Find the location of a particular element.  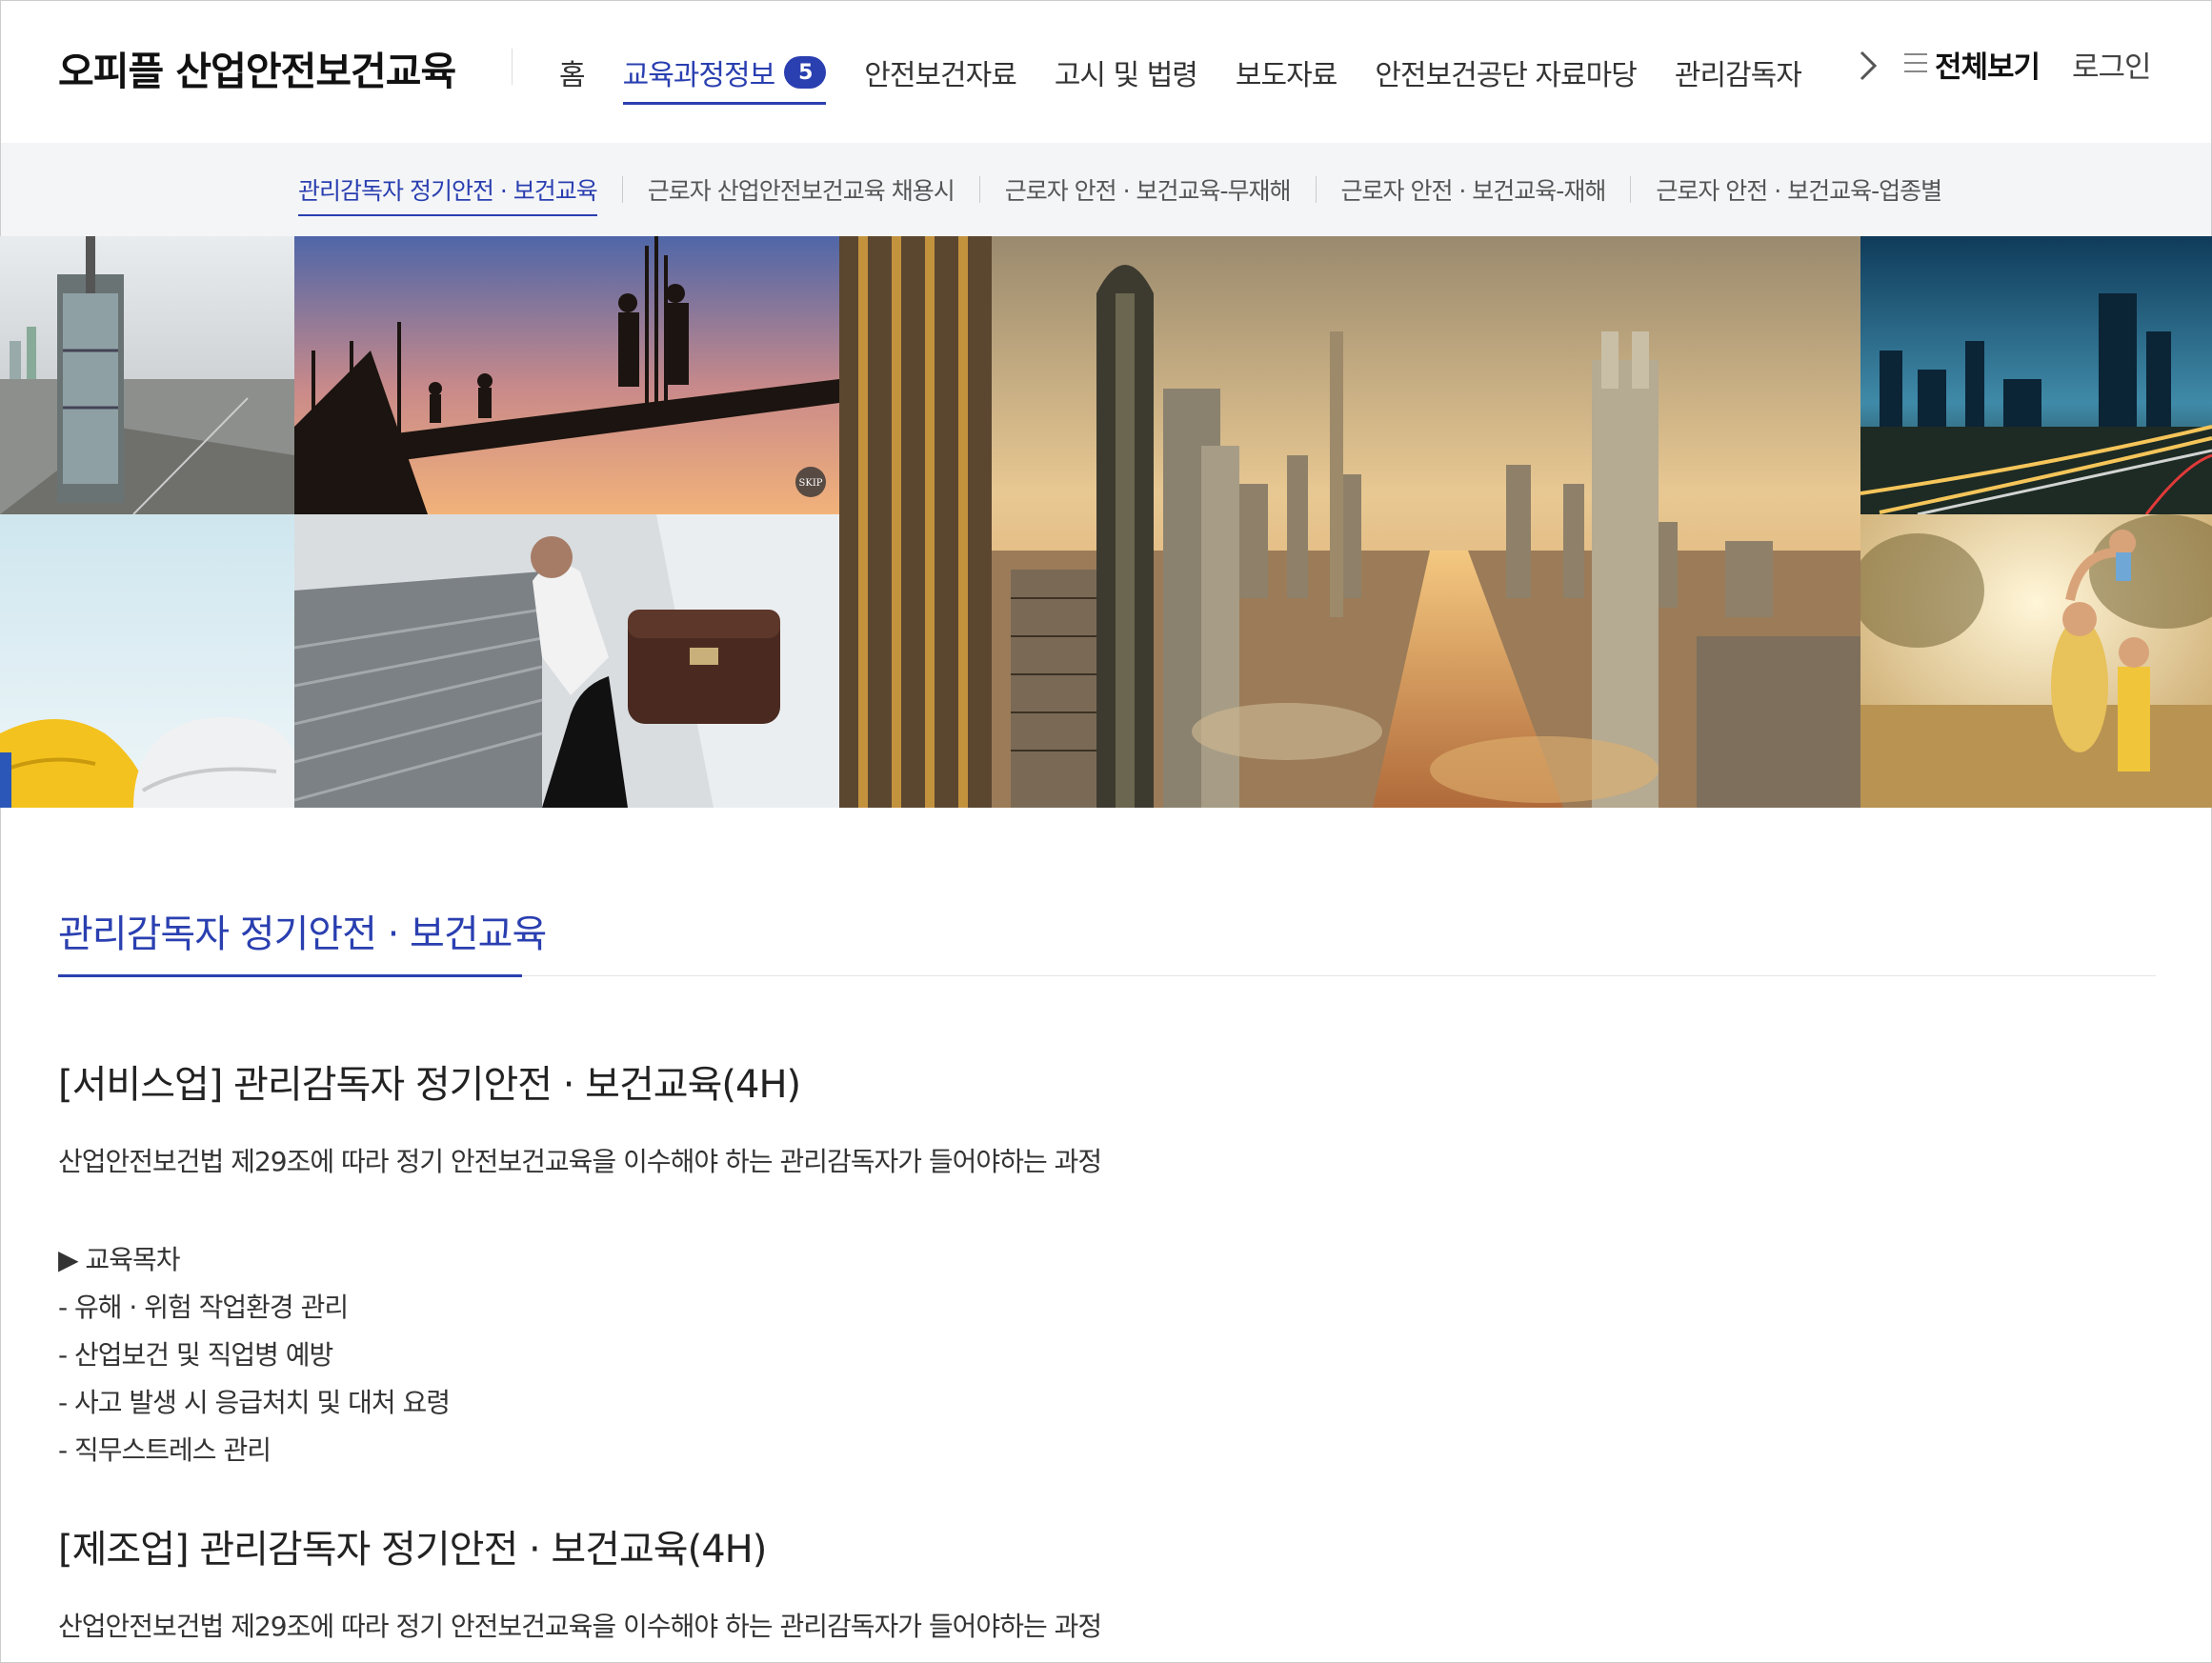

banner-image-safety-helmets is located at coordinates (147, 661).